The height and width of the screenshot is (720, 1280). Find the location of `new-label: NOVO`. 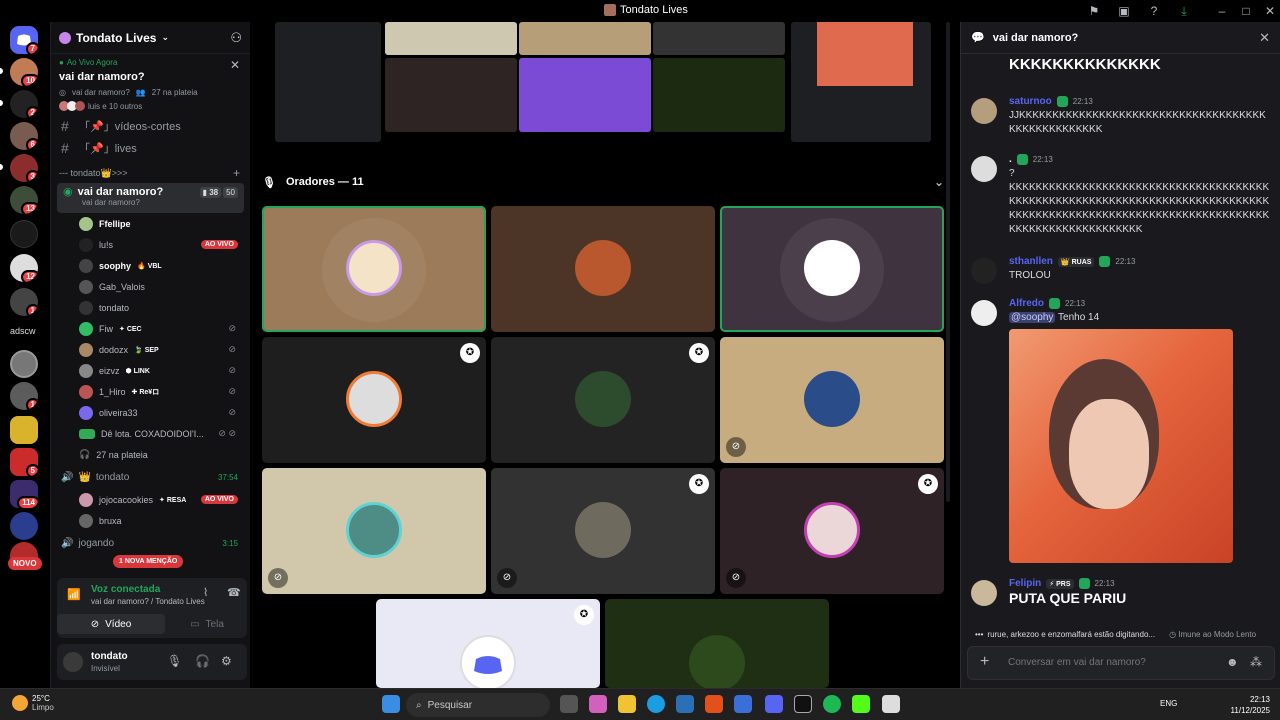

new-label: NOVO is located at coordinates (25, 563).